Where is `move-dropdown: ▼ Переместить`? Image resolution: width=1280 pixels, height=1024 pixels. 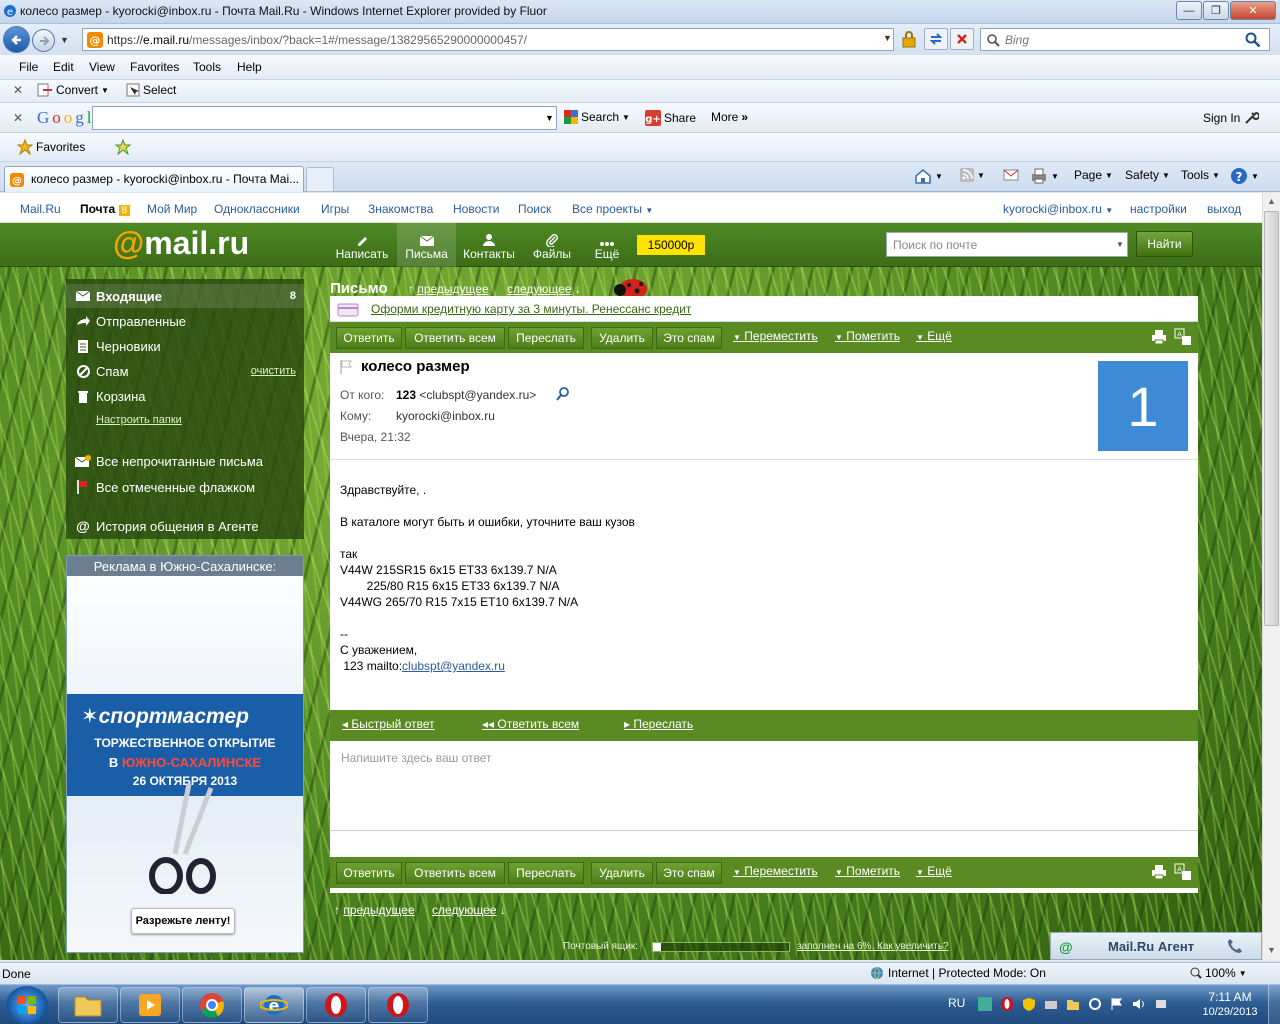
move-dropdown: ▼ Переместить is located at coordinates (775, 336).